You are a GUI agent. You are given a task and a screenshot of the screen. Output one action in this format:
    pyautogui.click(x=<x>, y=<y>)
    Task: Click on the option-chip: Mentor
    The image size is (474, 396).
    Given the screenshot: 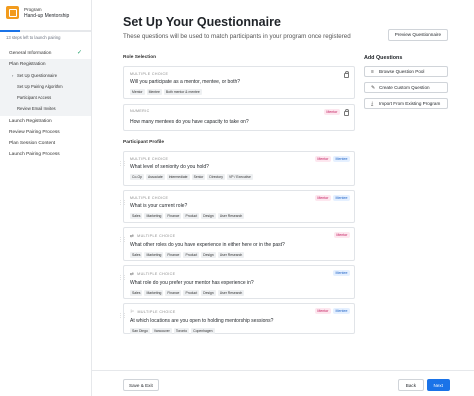 What is the action you would take?
    pyautogui.click(x=137, y=92)
    